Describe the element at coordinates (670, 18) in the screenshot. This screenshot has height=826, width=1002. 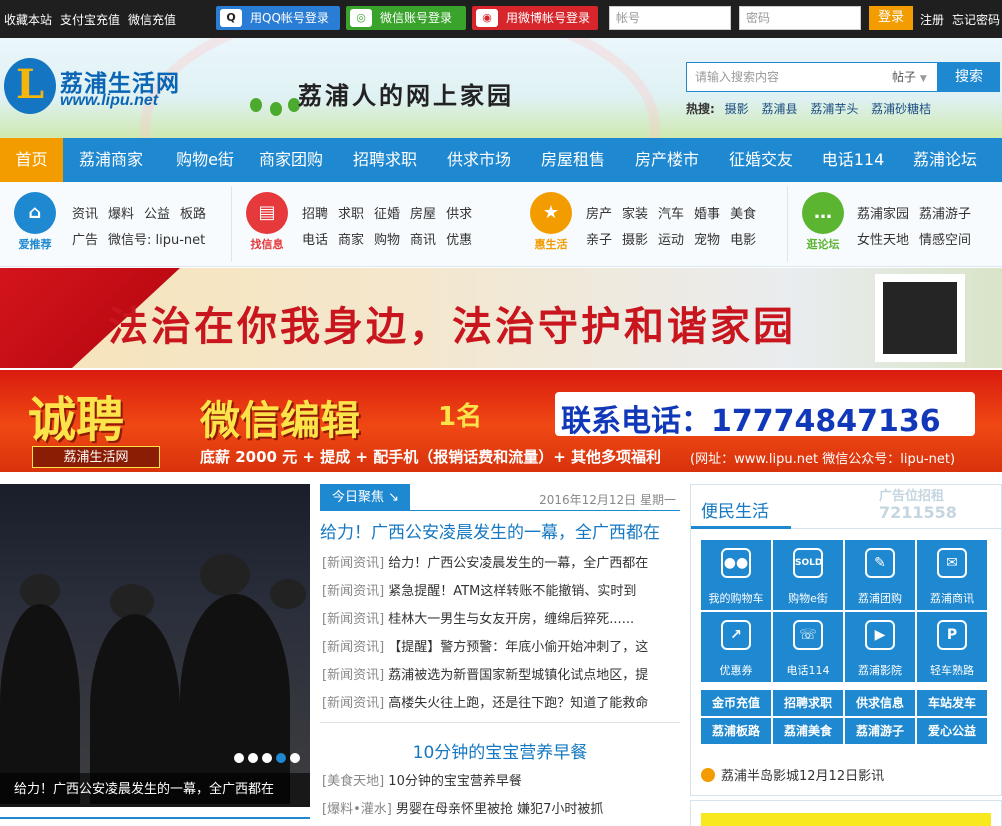
I see `username-input: 帐号` at that location.